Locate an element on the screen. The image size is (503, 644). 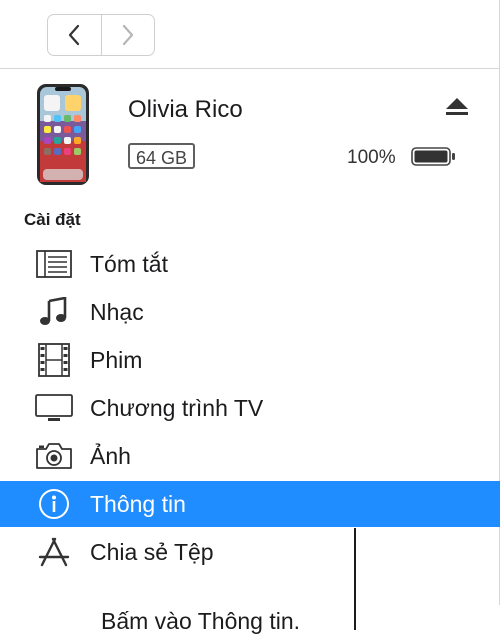
navigation-buttons is located at coordinates (101, 35).